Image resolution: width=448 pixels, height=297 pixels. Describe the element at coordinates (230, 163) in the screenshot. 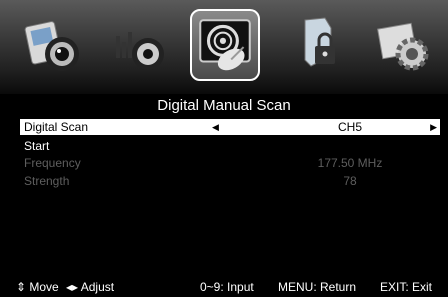

I see `frequency-row: Frequency 177.50 MHz` at that location.